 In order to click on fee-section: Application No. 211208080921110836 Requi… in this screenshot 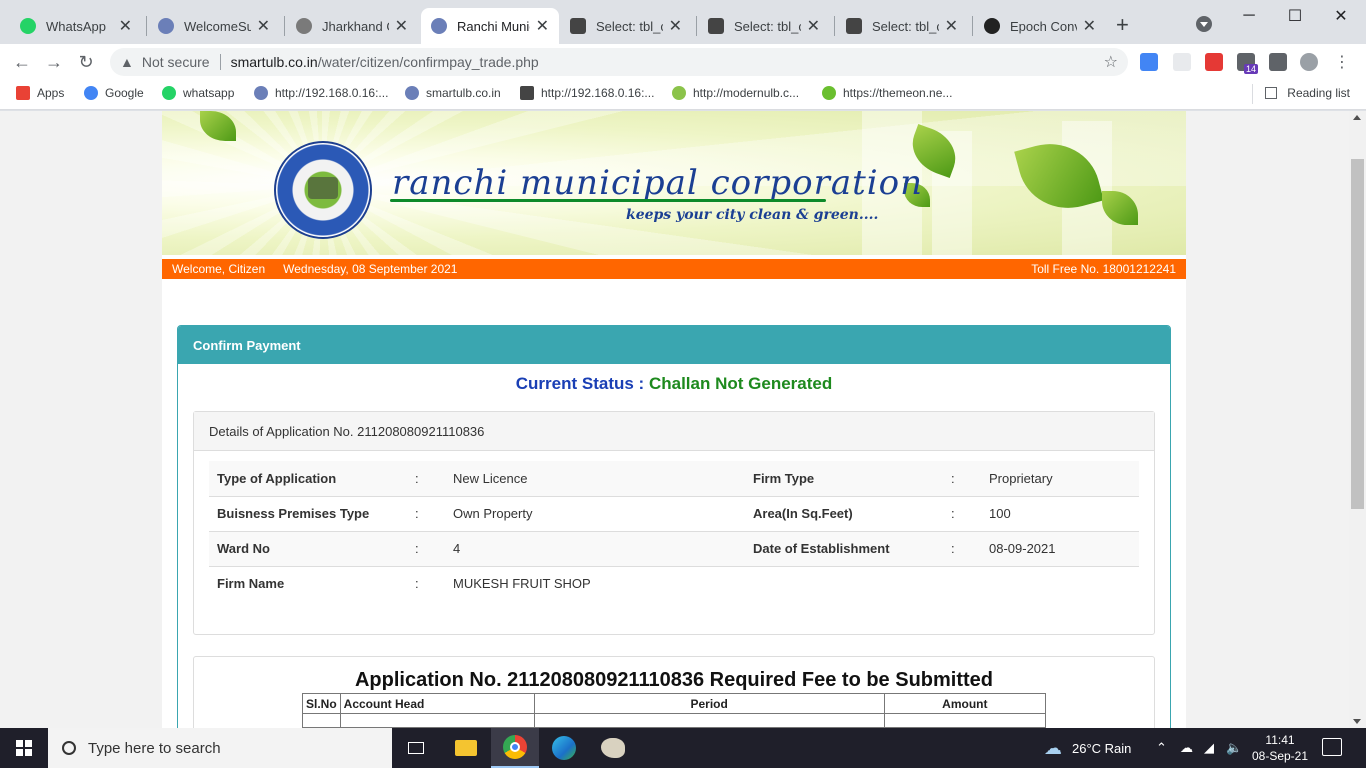, I will do `click(674, 692)`.